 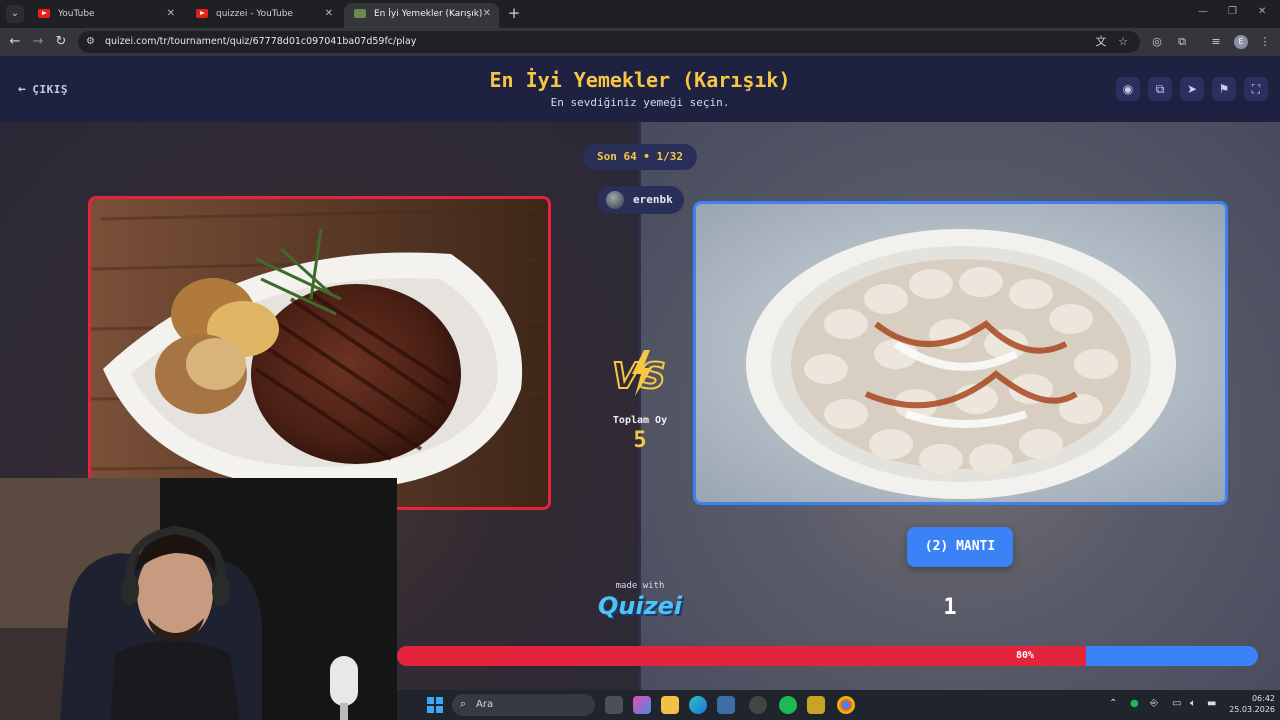 What do you see at coordinates (726, 705) in the screenshot?
I see `store-icon` at bounding box center [726, 705].